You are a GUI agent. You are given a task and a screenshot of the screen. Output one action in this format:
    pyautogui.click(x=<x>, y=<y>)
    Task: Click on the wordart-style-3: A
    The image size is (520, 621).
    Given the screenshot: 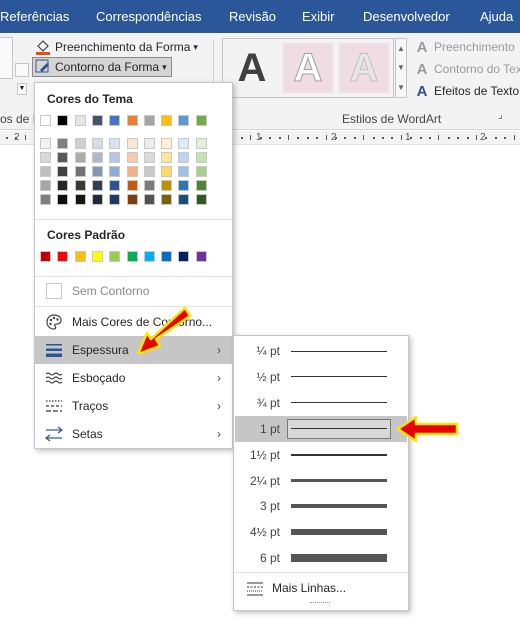 What is the action you would take?
    pyautogui.click(x=364, y=68)
    